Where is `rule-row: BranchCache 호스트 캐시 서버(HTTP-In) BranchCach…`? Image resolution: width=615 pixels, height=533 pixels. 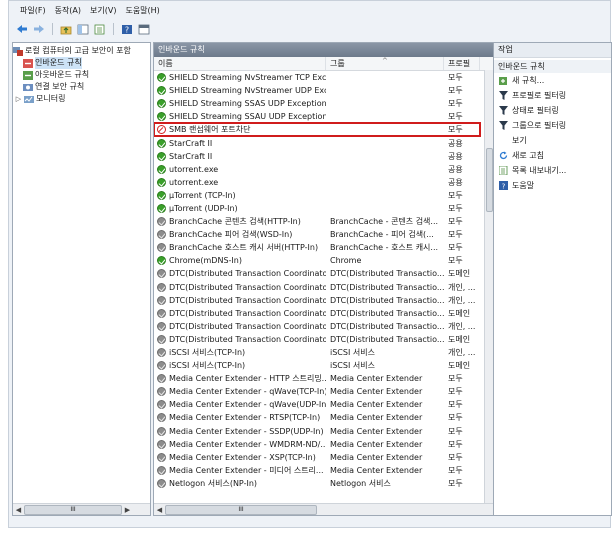
rule-row: BranchCache 호스트 캐시 서버(HTTP-In) BranchCach… is located at coordinates (317, 247).